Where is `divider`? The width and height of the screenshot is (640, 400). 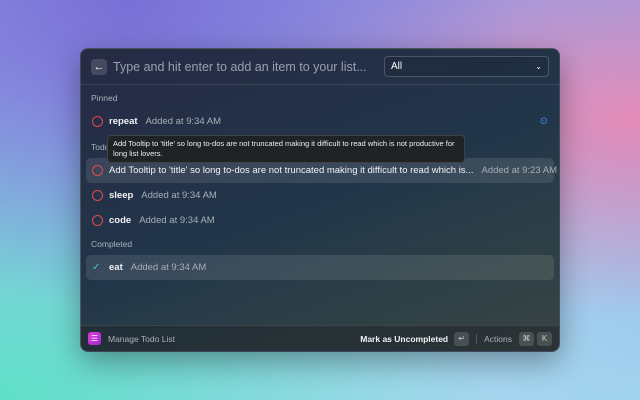 divider is located at coordinates (477, 338).